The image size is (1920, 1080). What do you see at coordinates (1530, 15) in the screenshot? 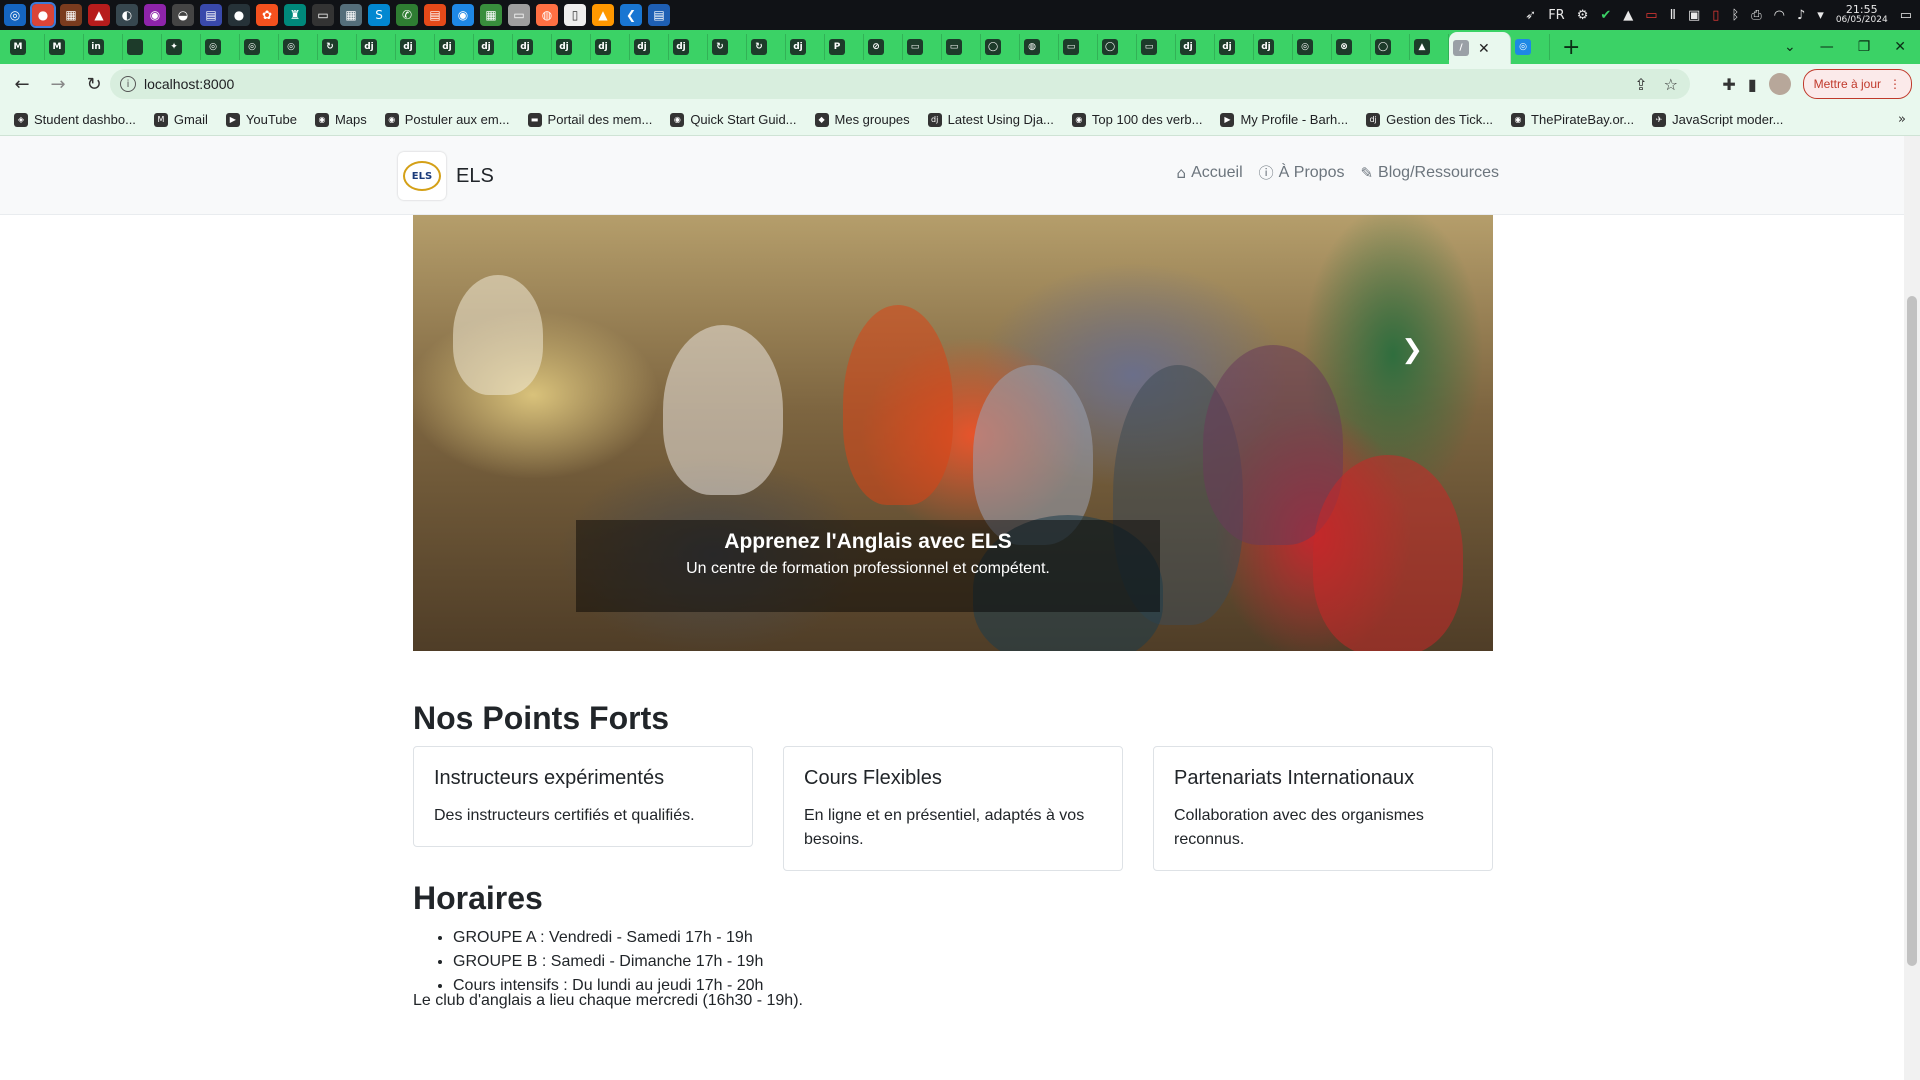
I see `rocket-icon: ➶` at bounding box center [1530, 15].